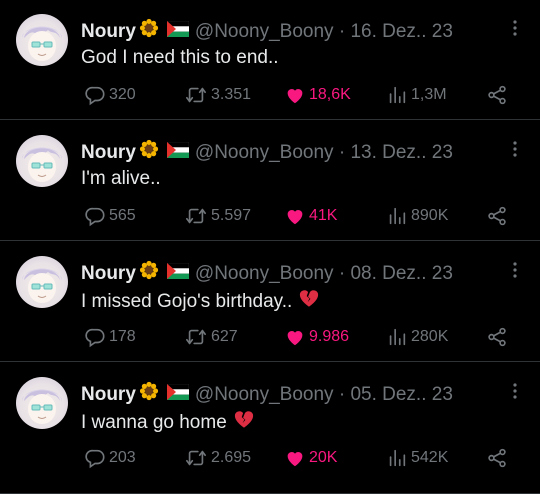 This screenshot has width=540, height=494. Describe the element at coordinates (122, 94) in the screenshot. I see `reply-count: 320` at that location.